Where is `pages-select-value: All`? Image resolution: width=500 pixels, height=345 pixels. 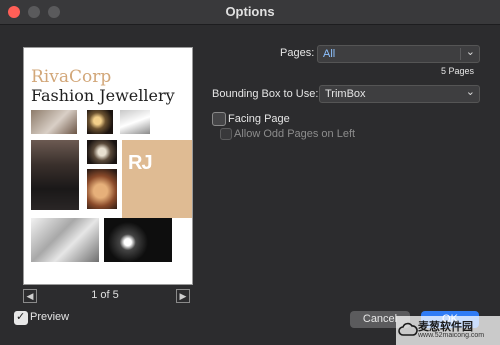 pages-select-value: All is located at coordinates (329, 54).